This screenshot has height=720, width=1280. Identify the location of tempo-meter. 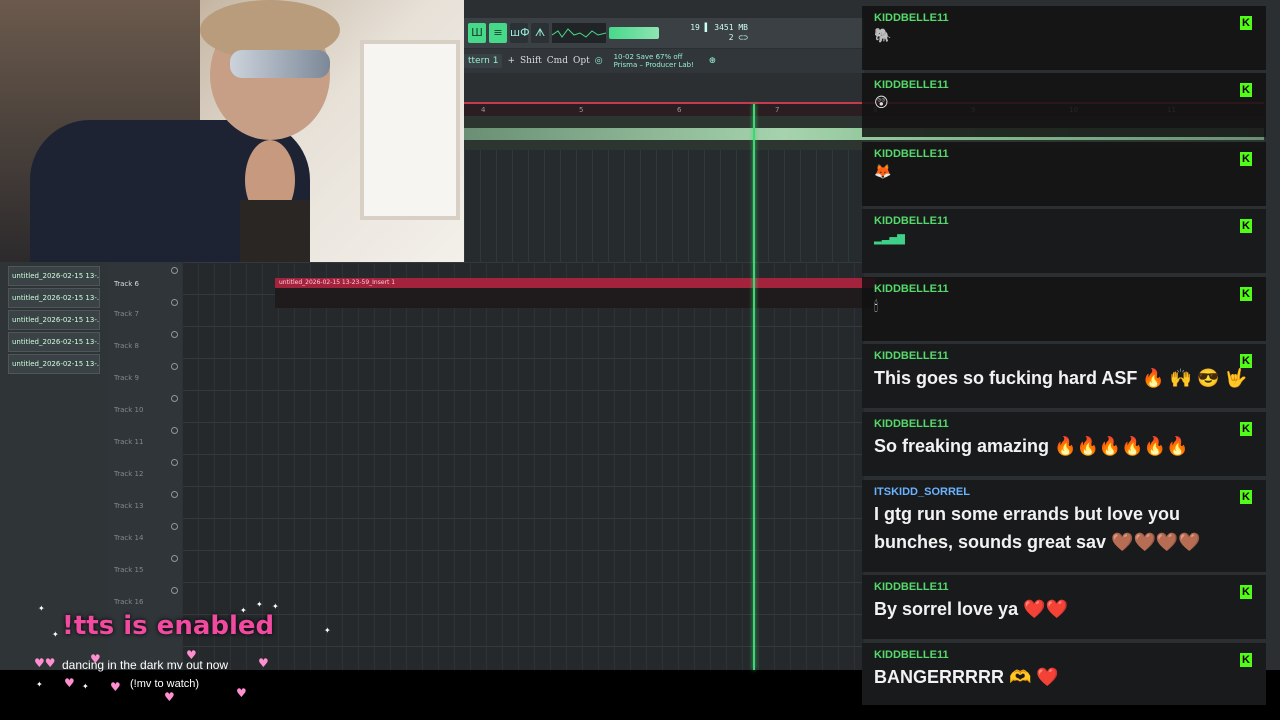
(634, 33).